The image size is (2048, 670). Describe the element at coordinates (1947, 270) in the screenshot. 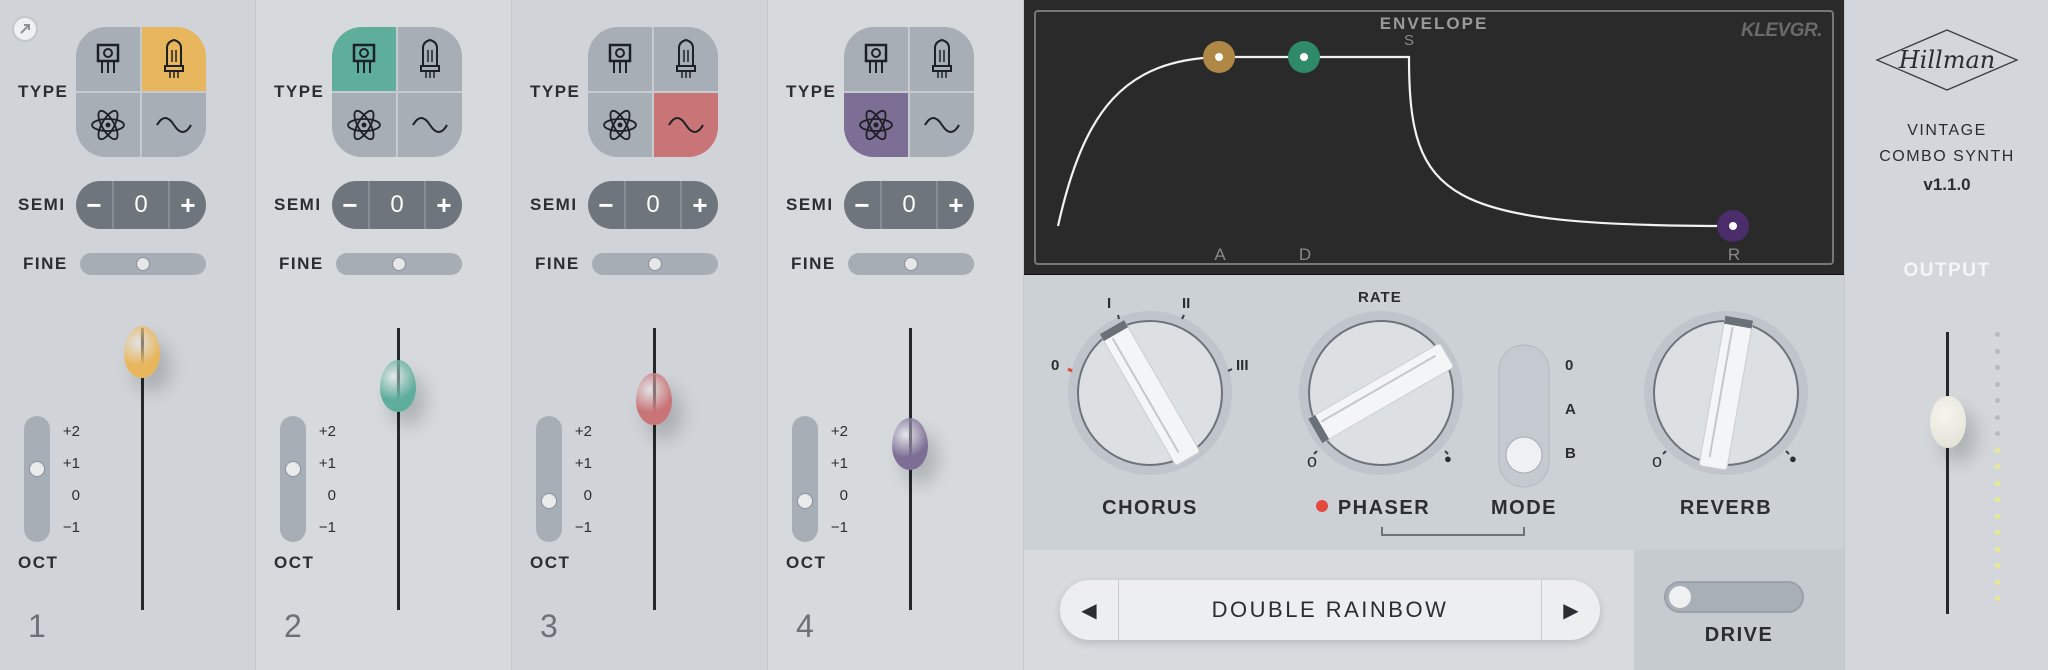

I see `output-label: OUTPUT` at that location.